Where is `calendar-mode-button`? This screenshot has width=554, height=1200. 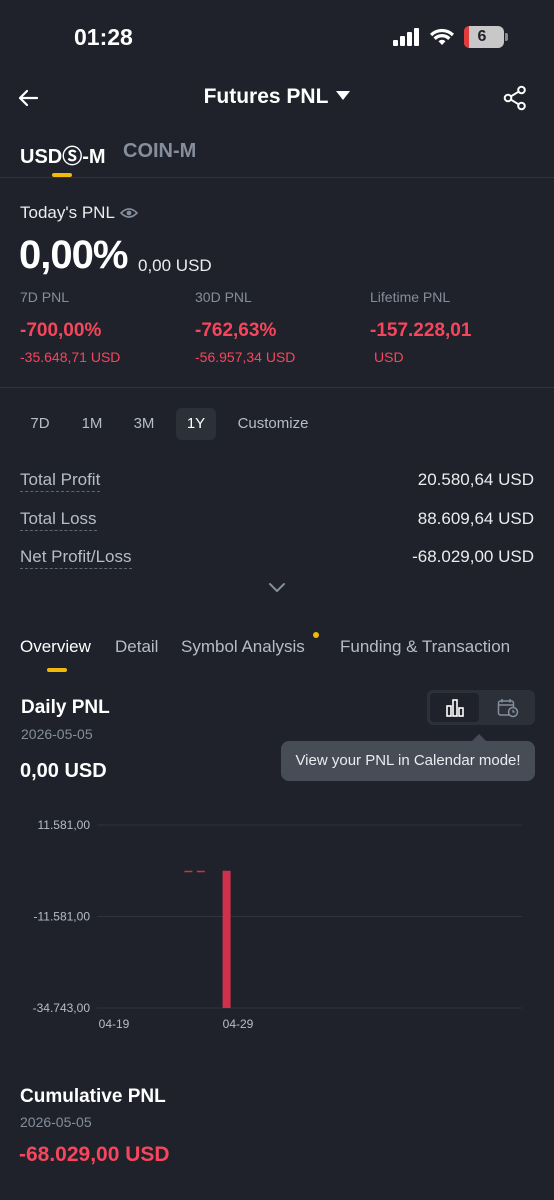
calendar-mode-button is located at coordinates (507, 707).